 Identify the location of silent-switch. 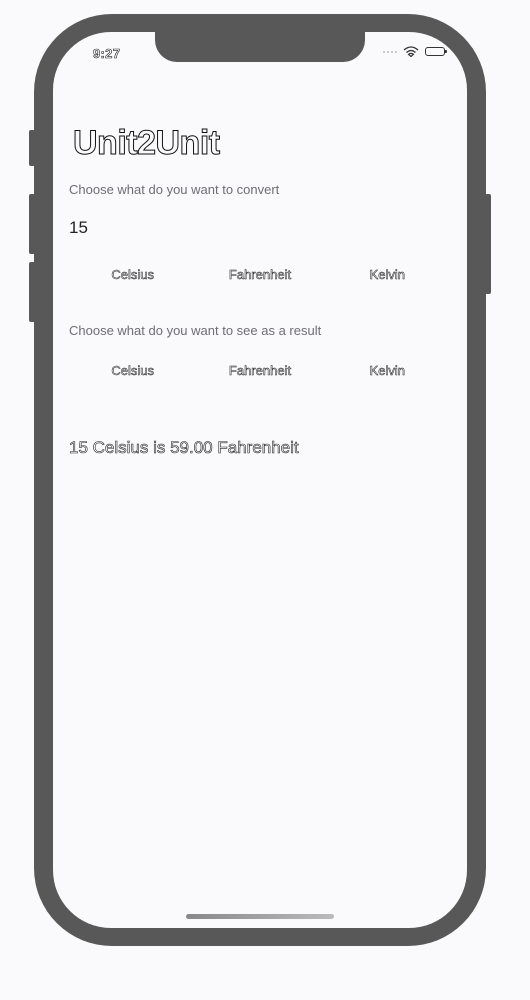
(32, 148).